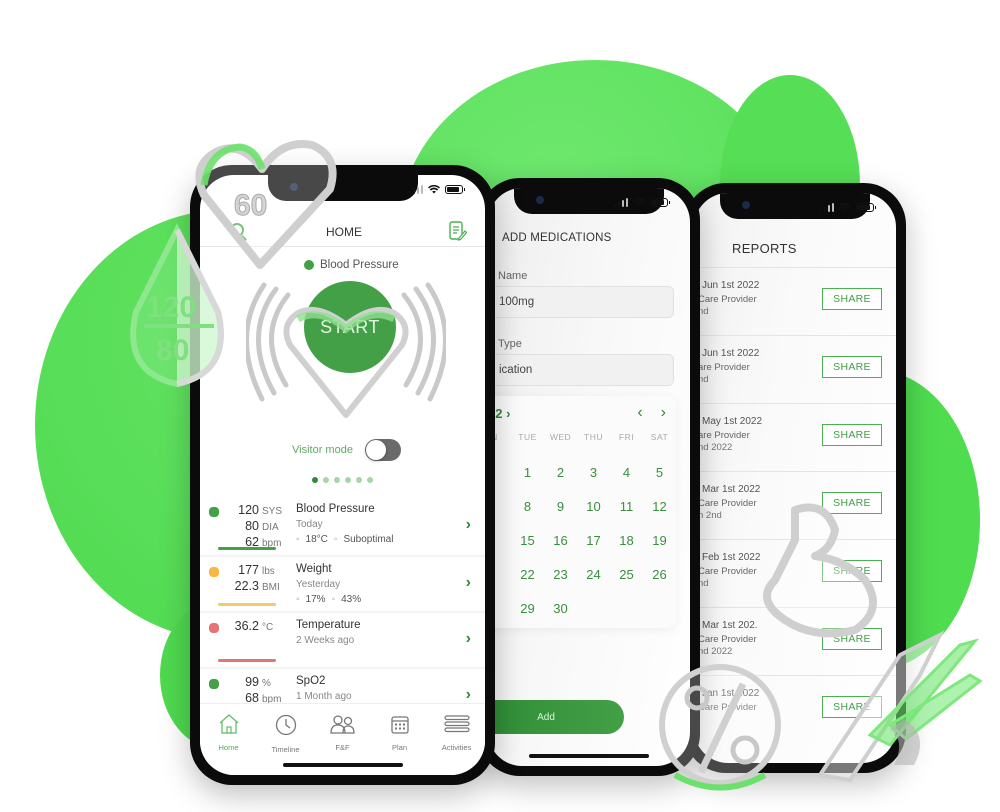  What do you see at coordinates (560, 575) in the screenshot?
I see `calendar-day: 23` at bounding box center [560, 575].